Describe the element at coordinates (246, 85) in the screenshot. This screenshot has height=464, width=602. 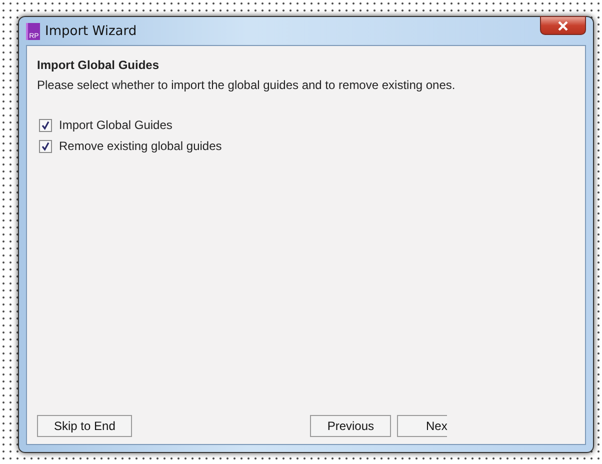
I see `description-text: Please select whether to import the global guides and to remove existing ones.` at that location.